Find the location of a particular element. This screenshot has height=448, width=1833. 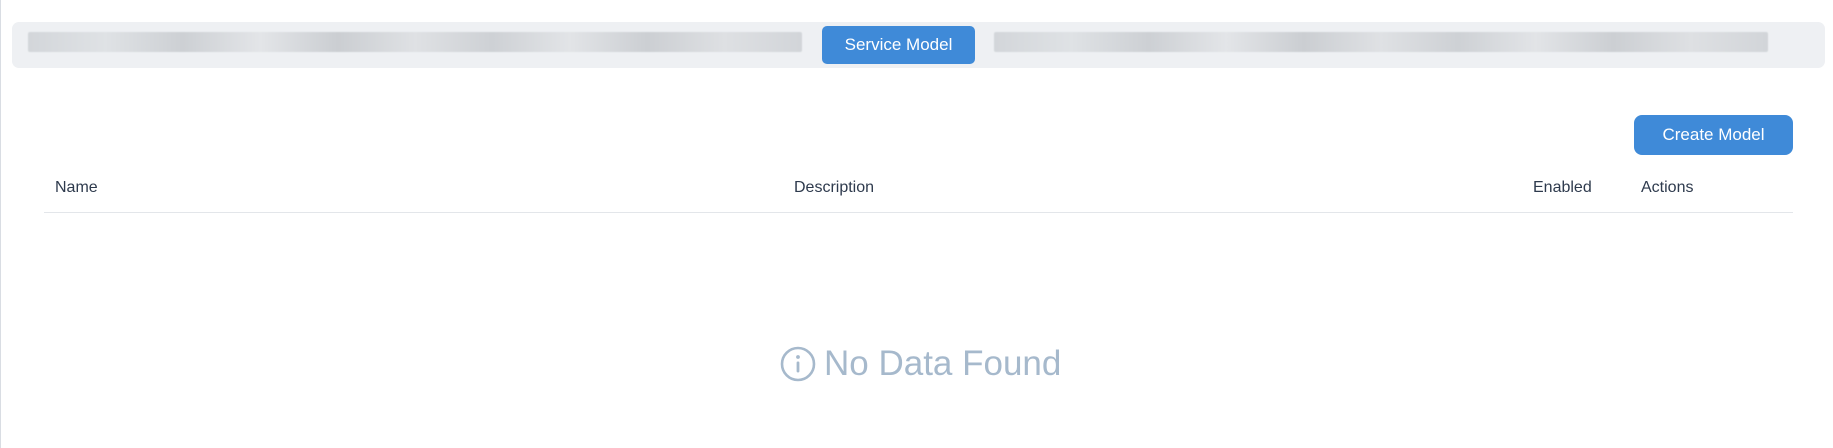

column-header-actions: Actions is located at coordinates (1667, 187).